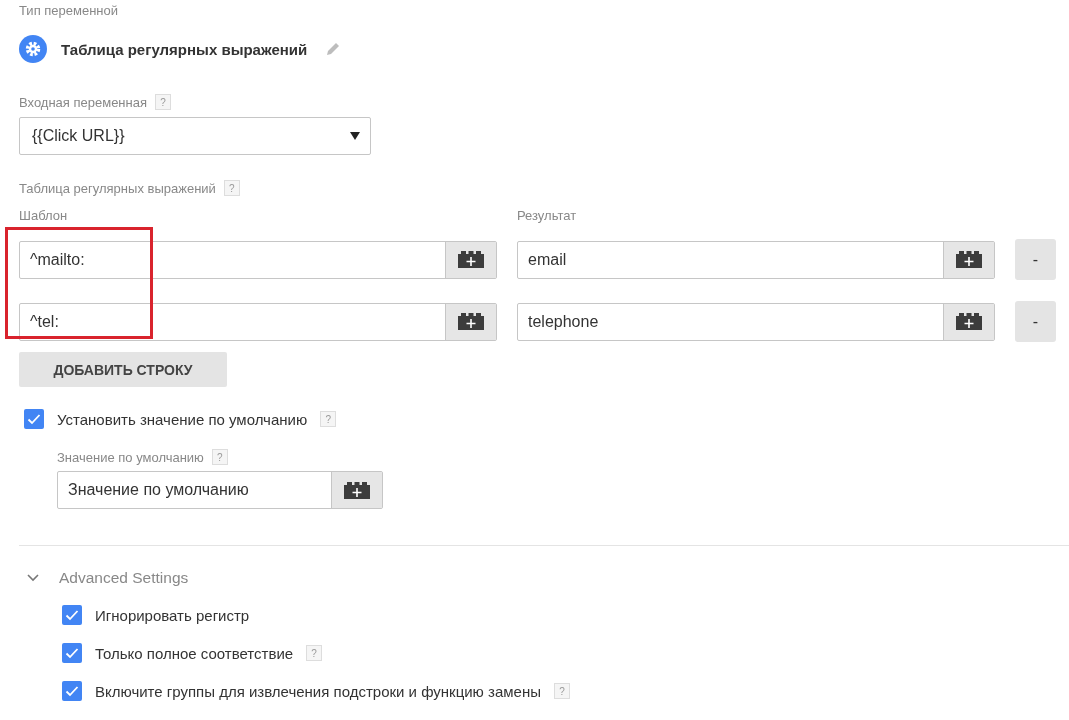  I want to click on field-label: Таблица регулярных выражений, so click(117, 188).